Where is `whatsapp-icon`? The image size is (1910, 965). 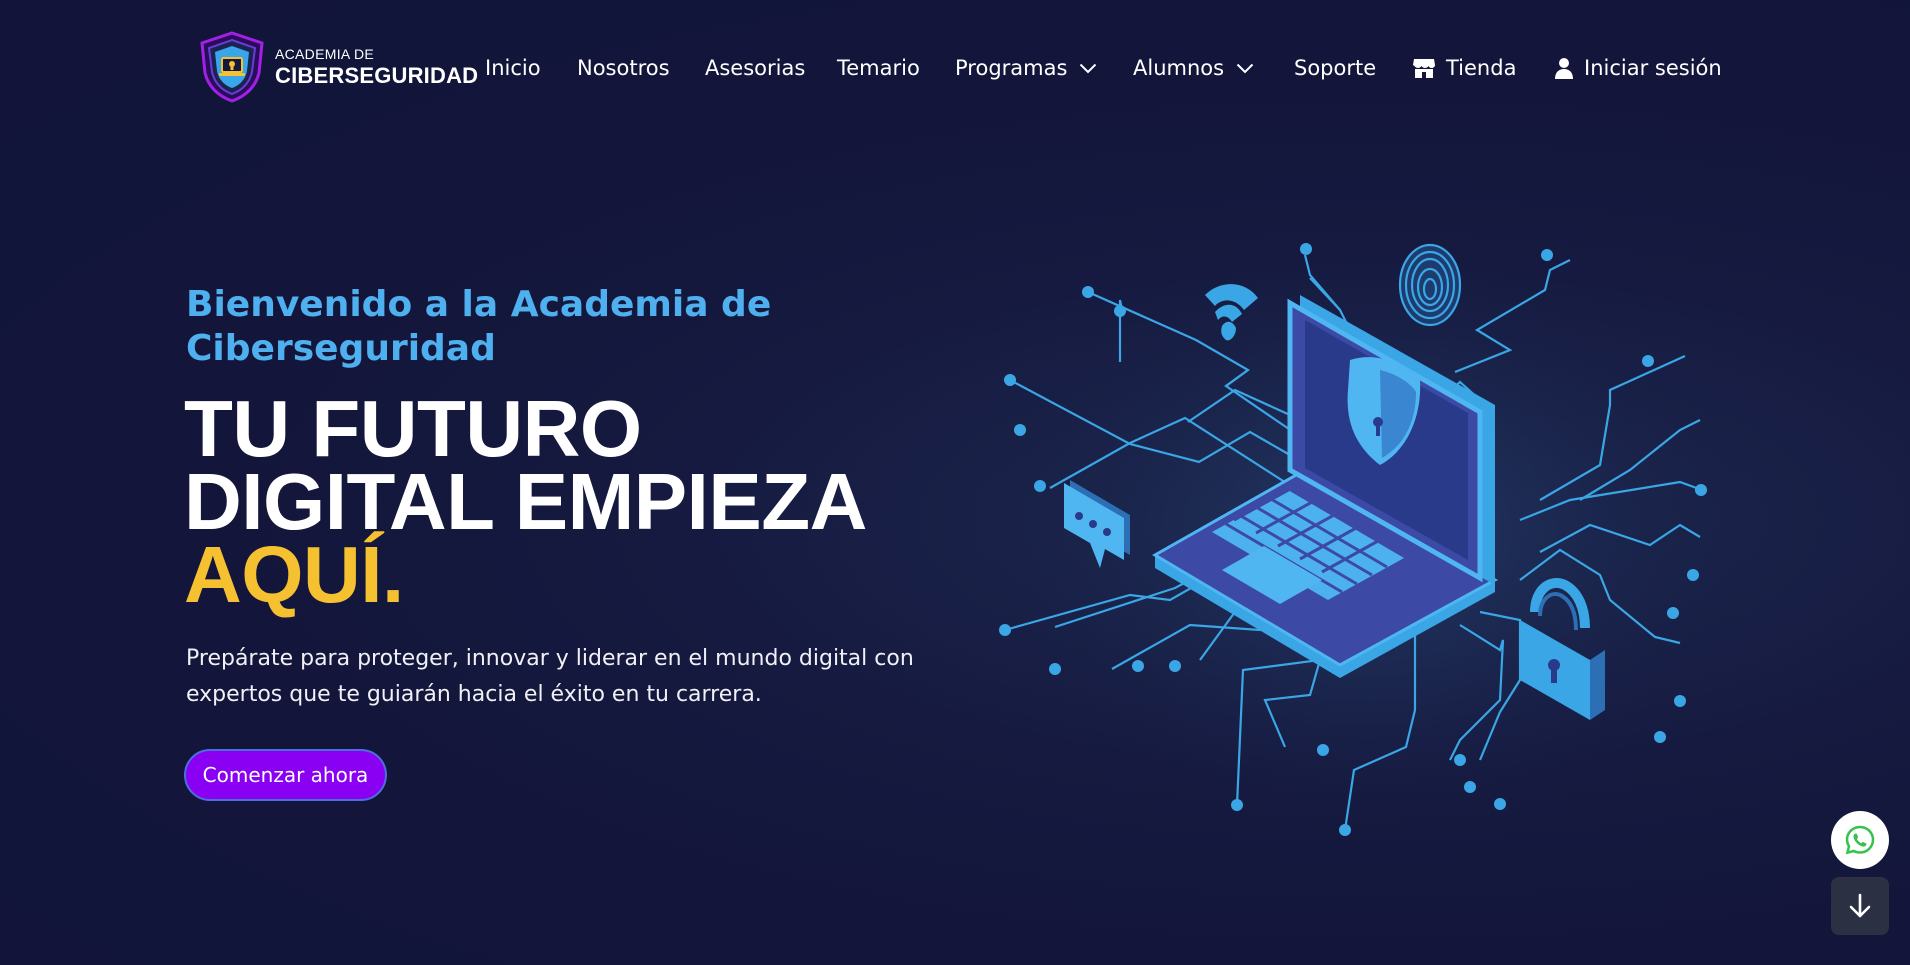 whatsapp-icon is located at coordinates (1860, 840).